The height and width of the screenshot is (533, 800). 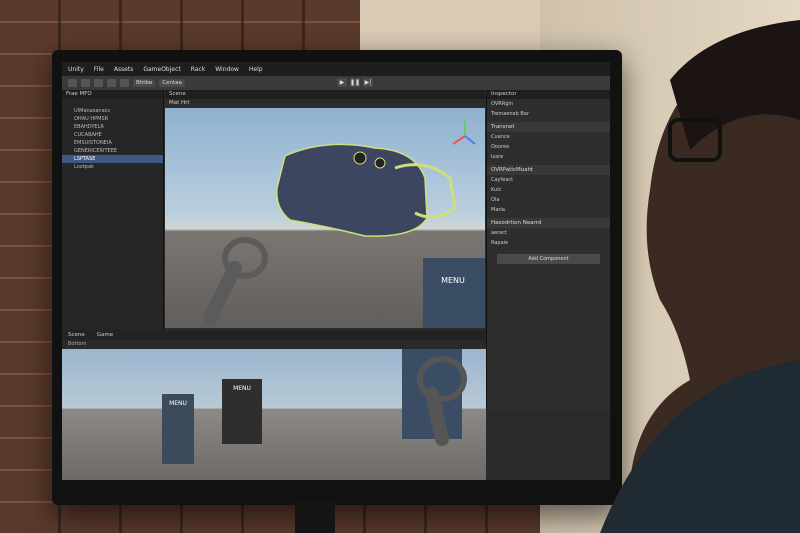 I want to click on menu-item-window: Window, so click(x=227, y=69).